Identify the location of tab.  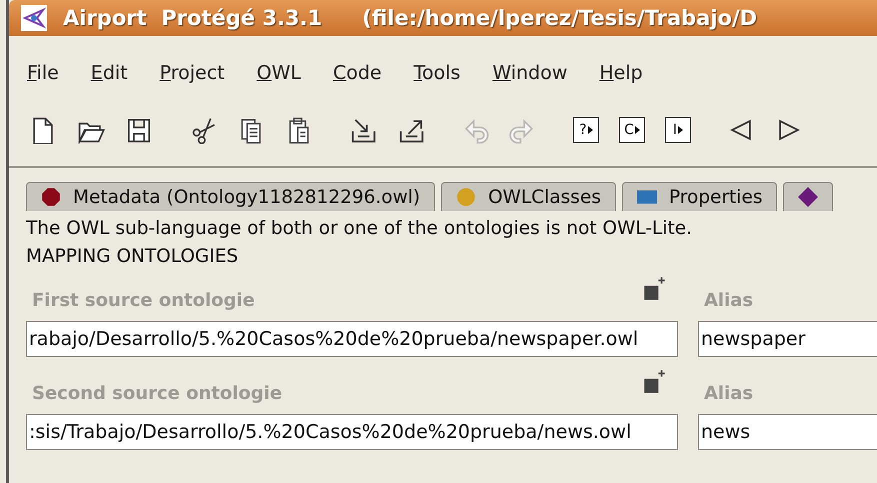
(808, 196).